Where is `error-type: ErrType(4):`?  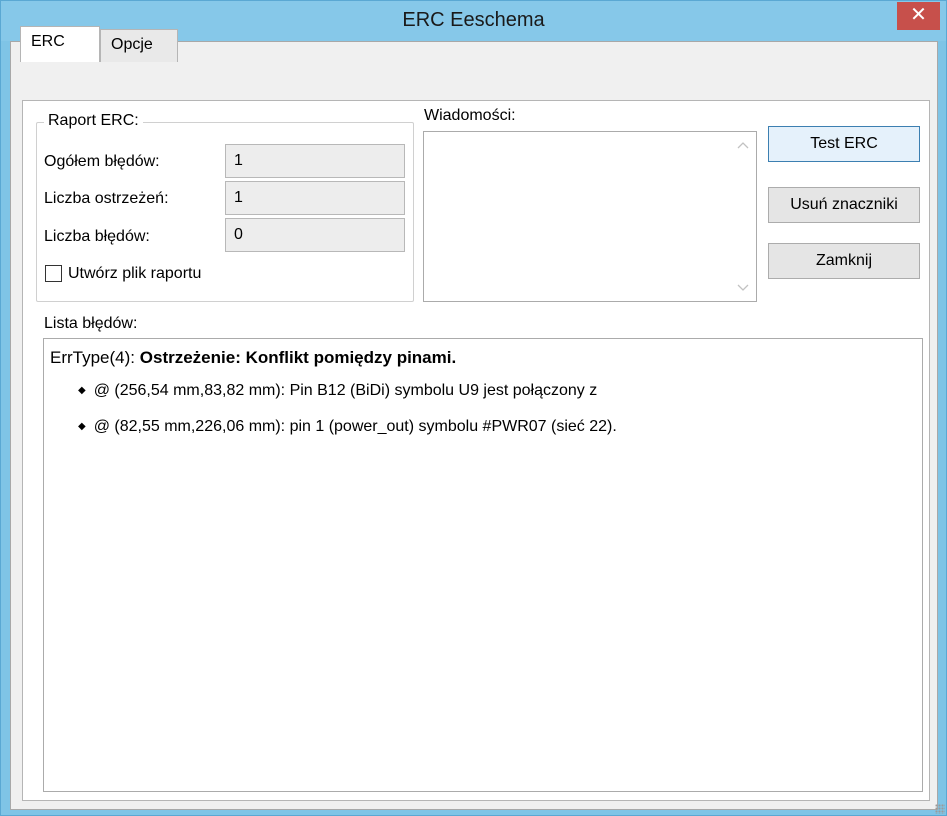 error-type: ErrType(4): is located at coordinates (93, 357).